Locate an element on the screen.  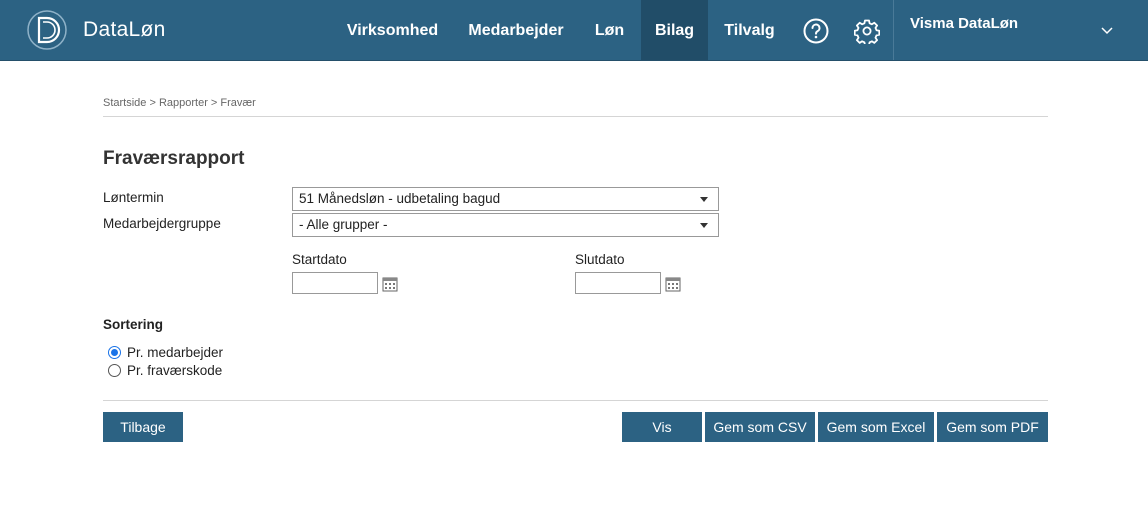
slutdato-input is located at coordinates (618, 283).